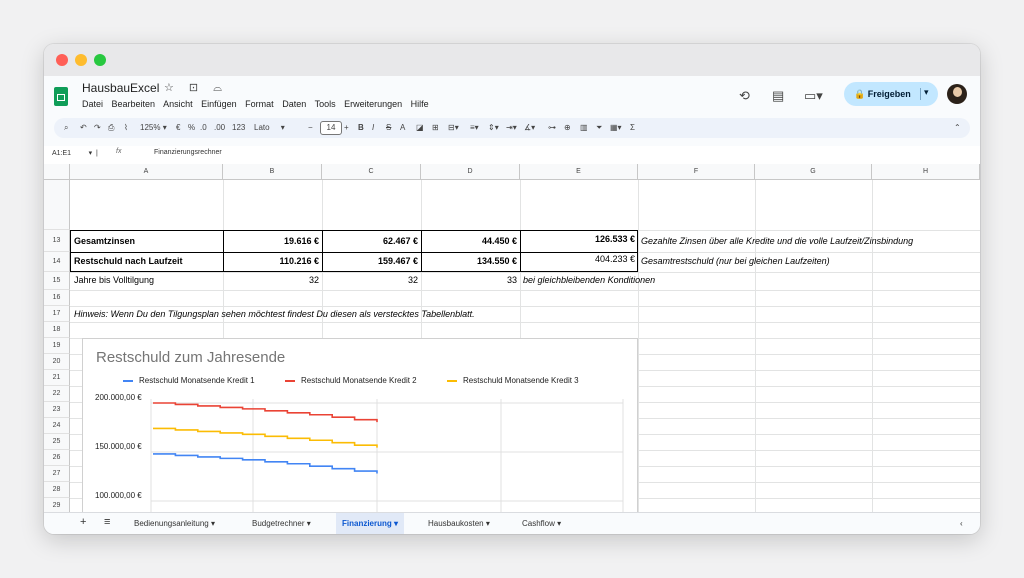 The height and width of the screenshot is (578, 1024). What do you see at coordinates (100, 60) in the screenshot?
I see `maximize-window-button` at bounding box center [100, 60].